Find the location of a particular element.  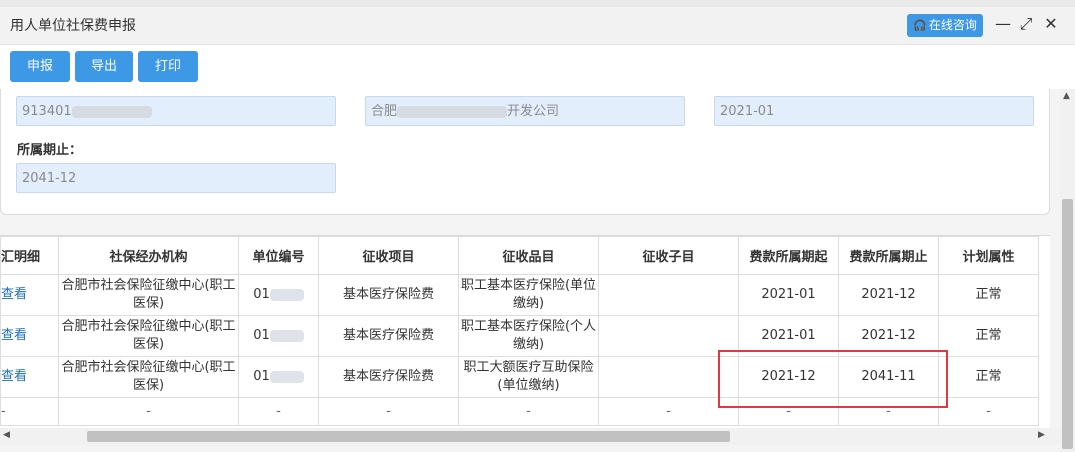

horizontal-scrollbar: ◀ ▶ is located at coordinates (530, 436).